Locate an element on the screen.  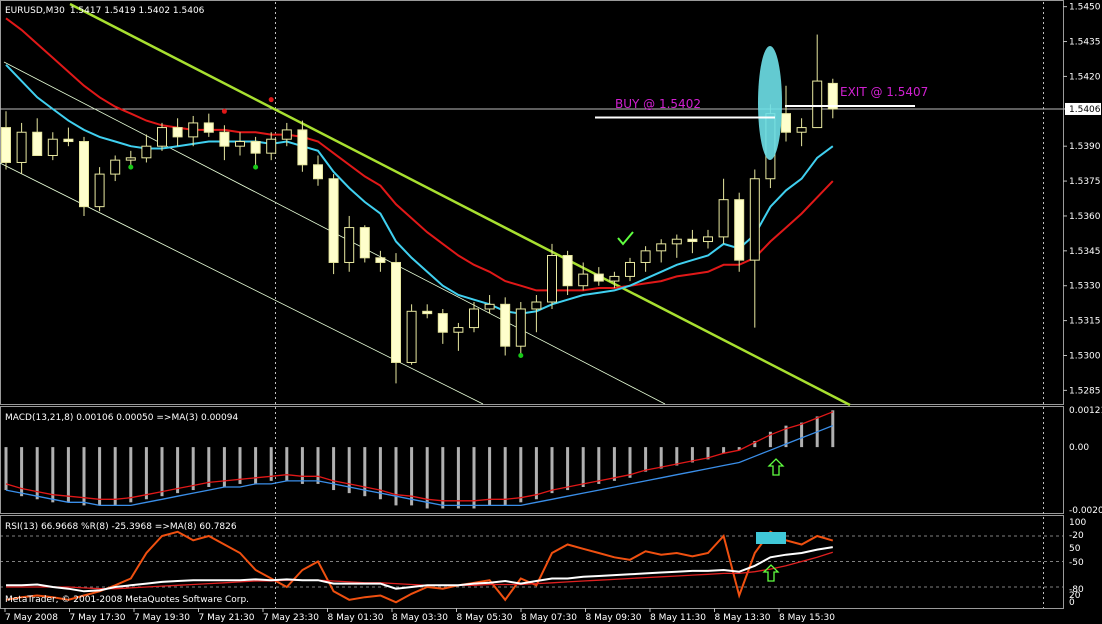
buy-annotation: BUY @ 1.5402 is located at coordinates (658, 104).